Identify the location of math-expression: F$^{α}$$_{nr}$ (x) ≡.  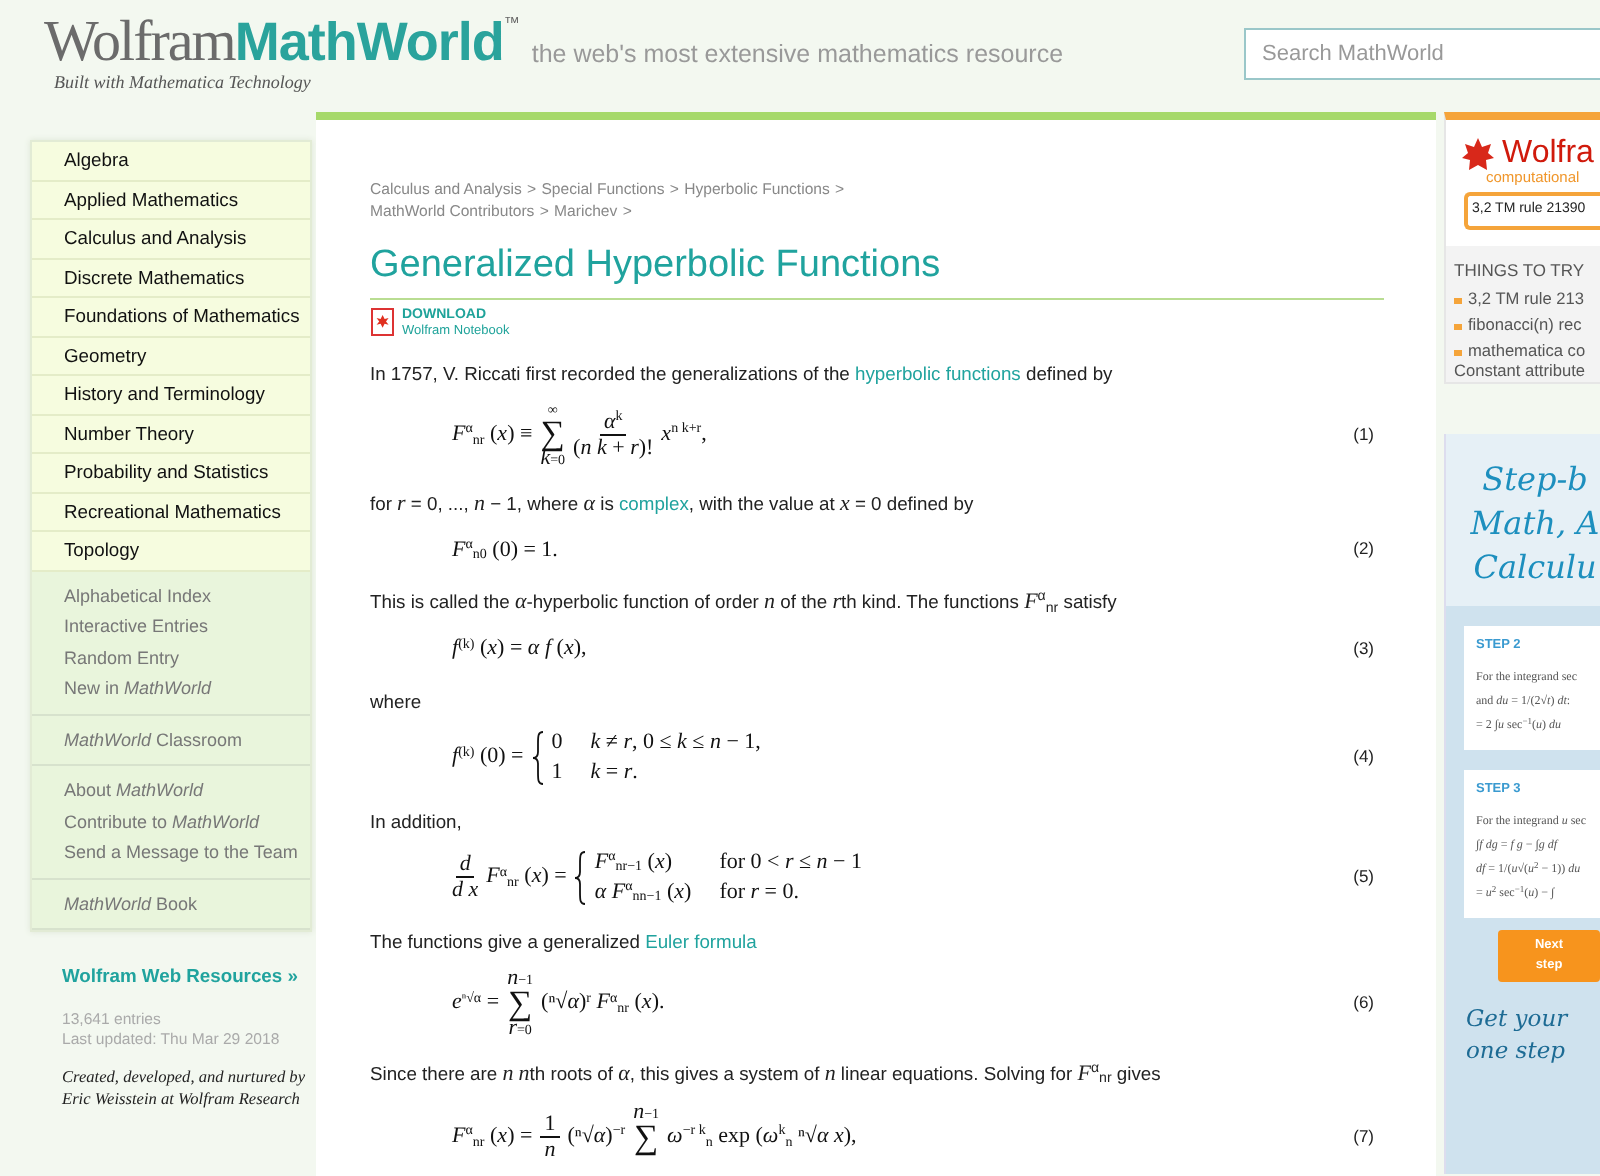
(492, 434).